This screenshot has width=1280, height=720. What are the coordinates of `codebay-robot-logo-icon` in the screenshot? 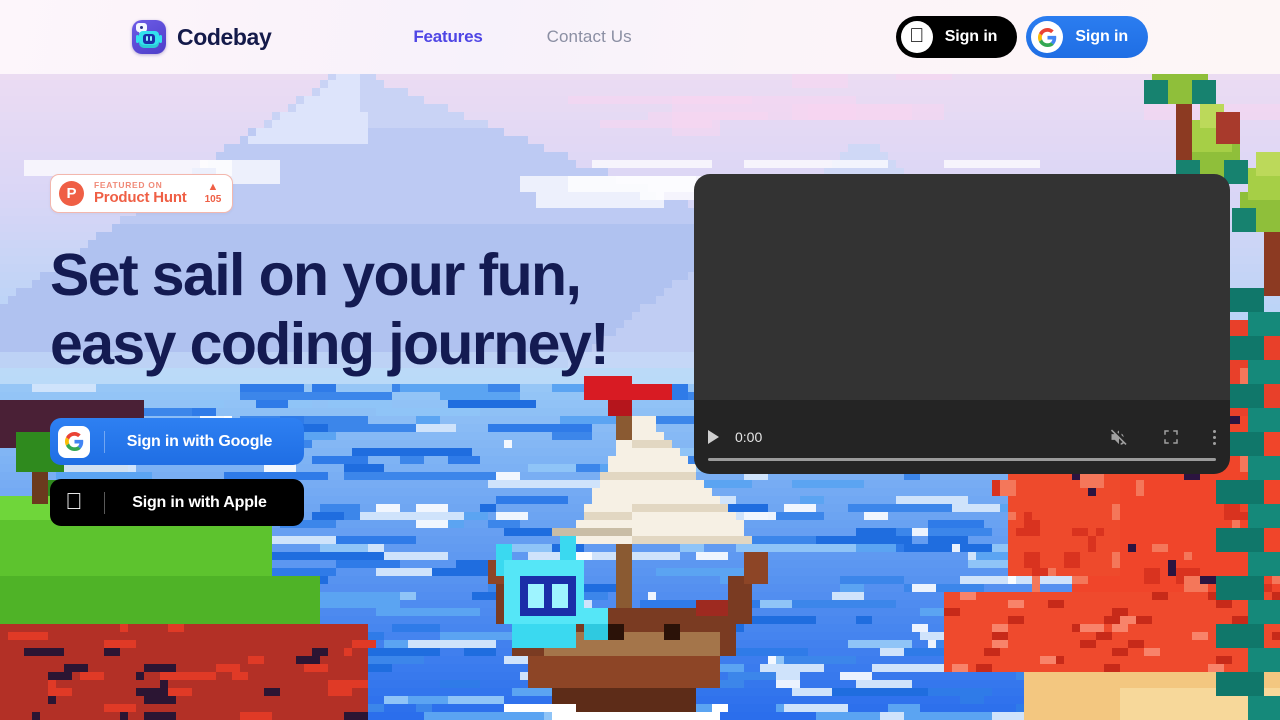 It's located at (149, 37).